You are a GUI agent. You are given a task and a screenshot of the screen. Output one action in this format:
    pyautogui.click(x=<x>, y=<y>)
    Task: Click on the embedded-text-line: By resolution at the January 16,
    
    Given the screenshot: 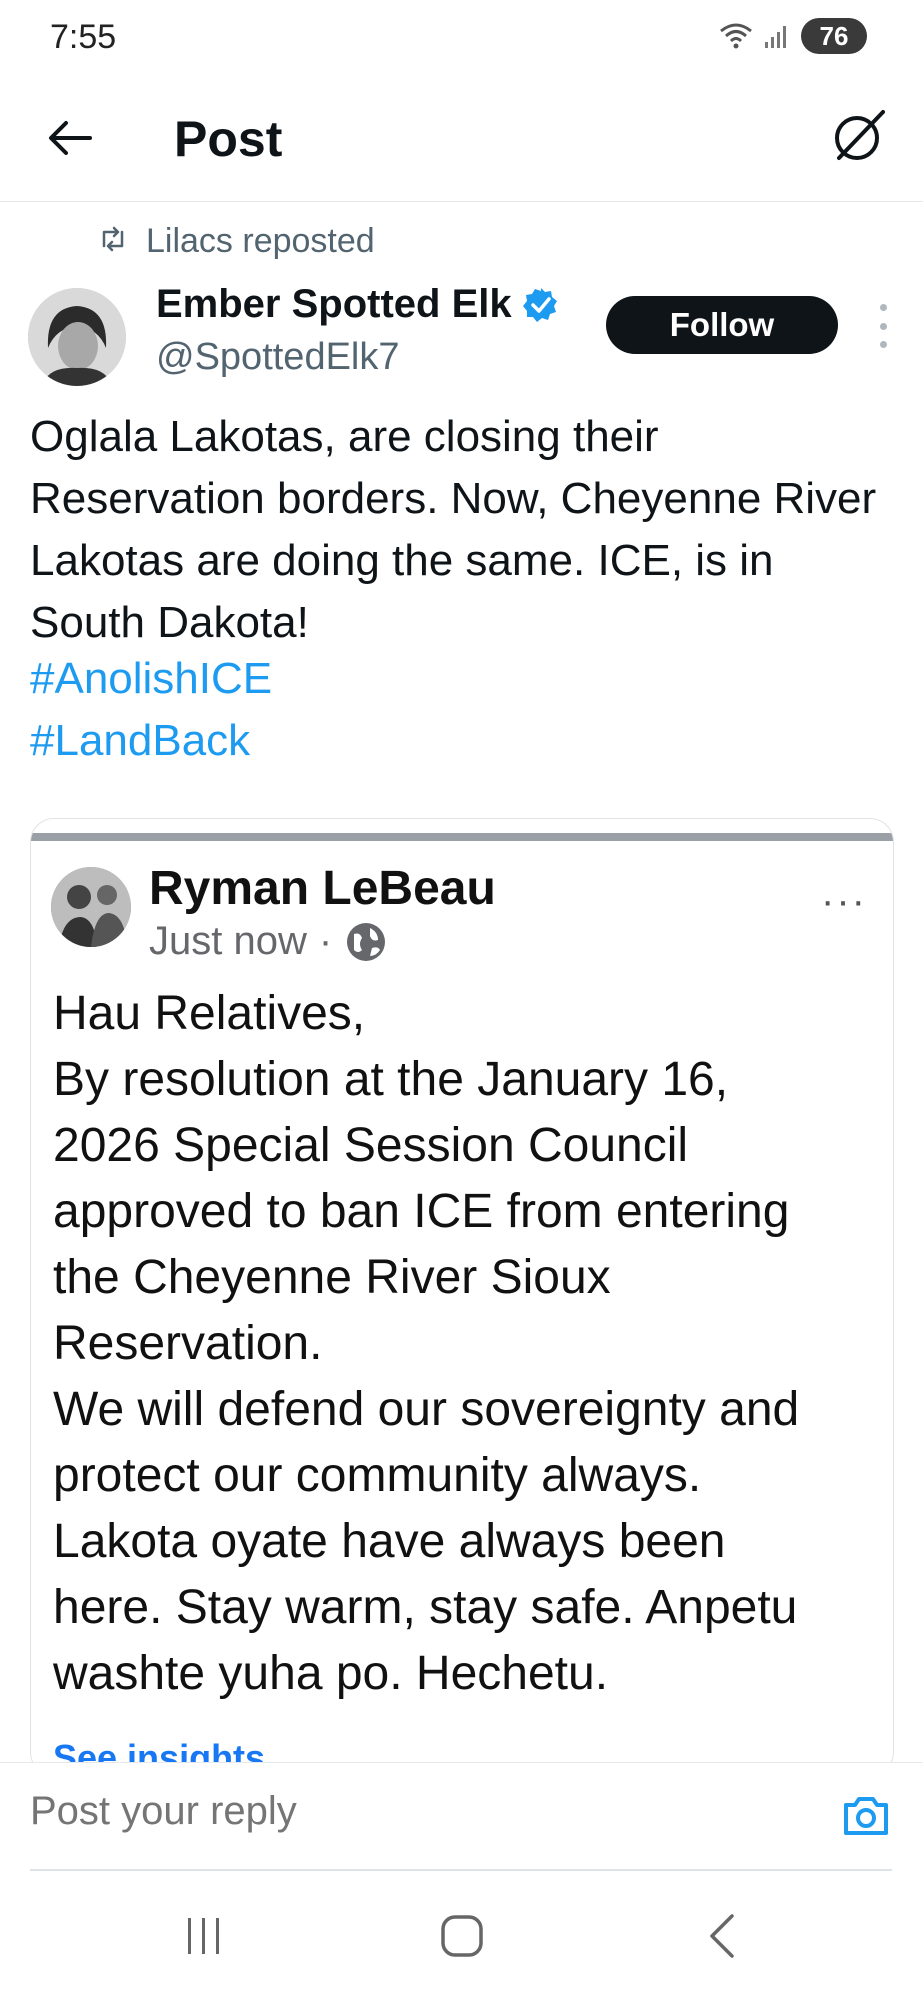 What is the action you would take?
    pyautogui.click(x=391, y=1079)
    